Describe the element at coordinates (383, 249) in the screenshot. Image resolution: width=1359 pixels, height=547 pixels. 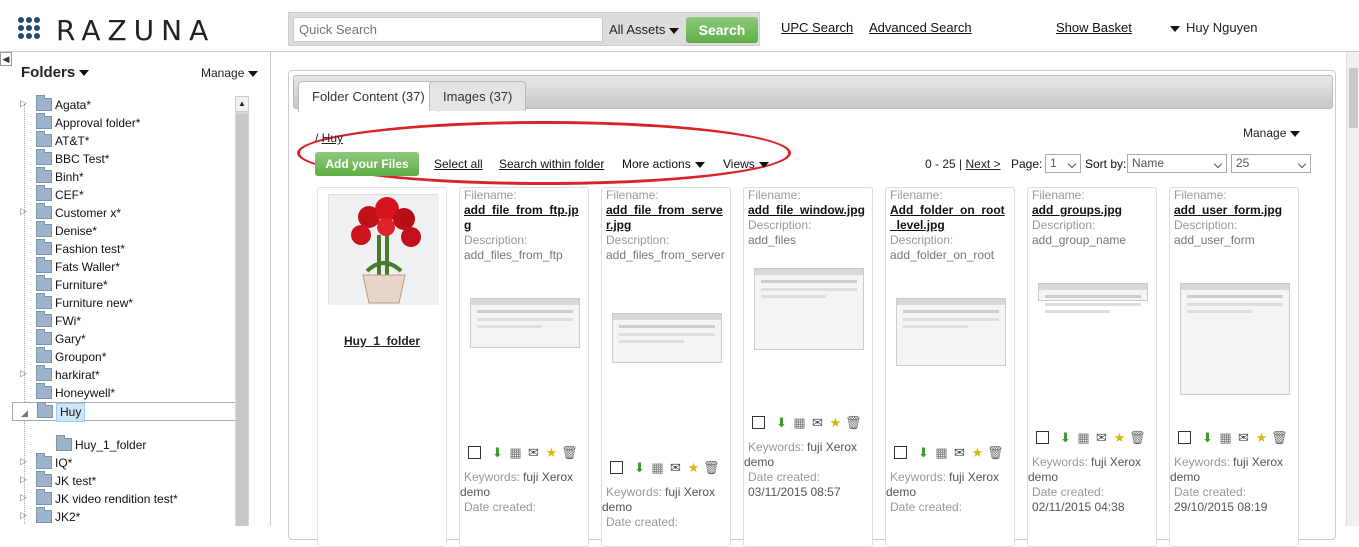
I see `folder-thumbnail-image` at that location.